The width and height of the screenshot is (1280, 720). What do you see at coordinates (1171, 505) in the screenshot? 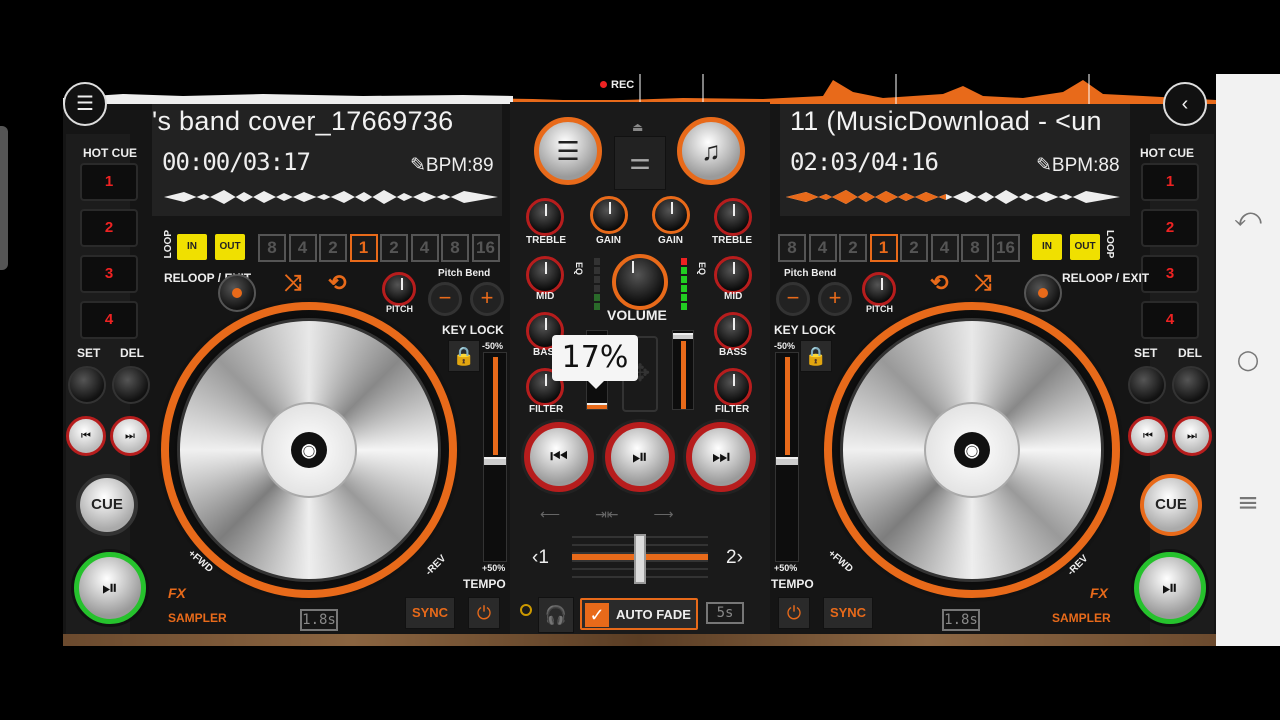
I see `deck-b-cue-button: CUE` at bounding box center [1171, 505].